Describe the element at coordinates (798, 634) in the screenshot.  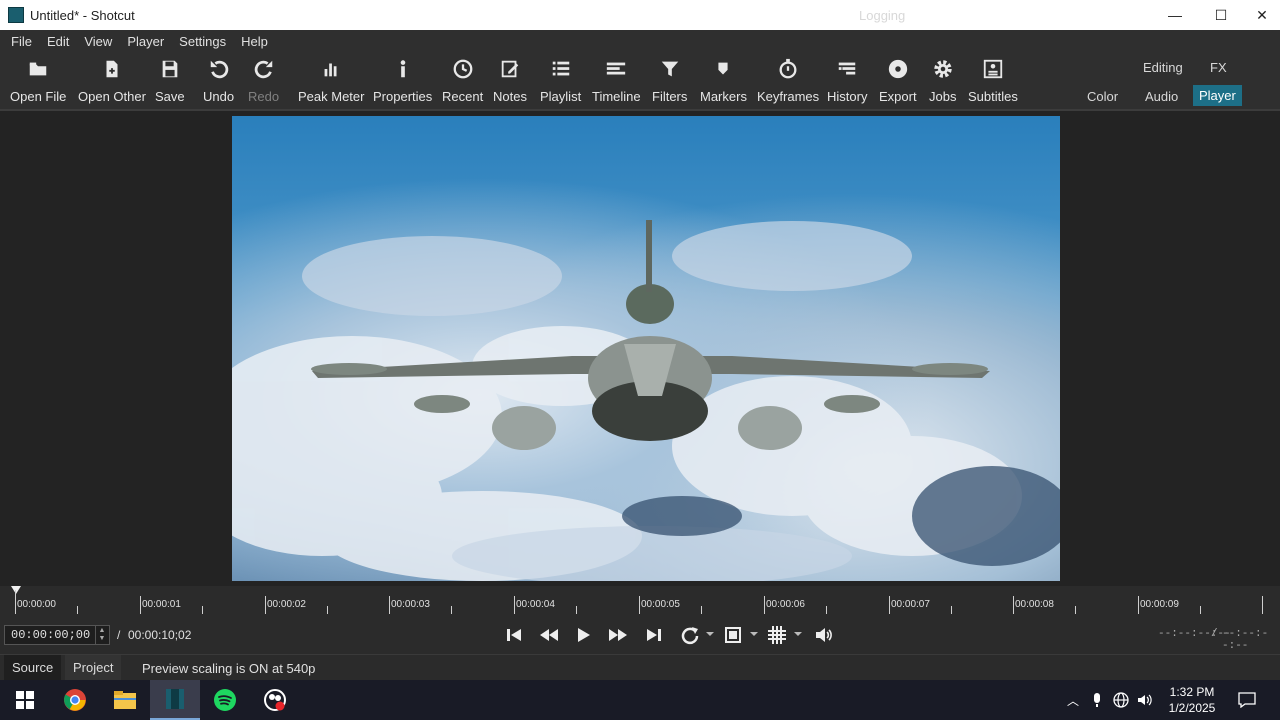
I see `grid-dropdown-caret` at that location.